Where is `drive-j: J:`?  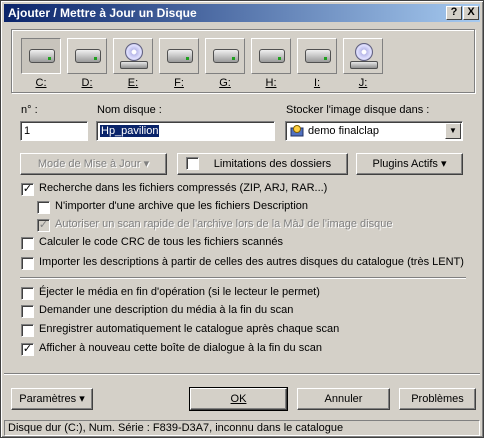
drive-j: J: is located at coordinates (363, 64).